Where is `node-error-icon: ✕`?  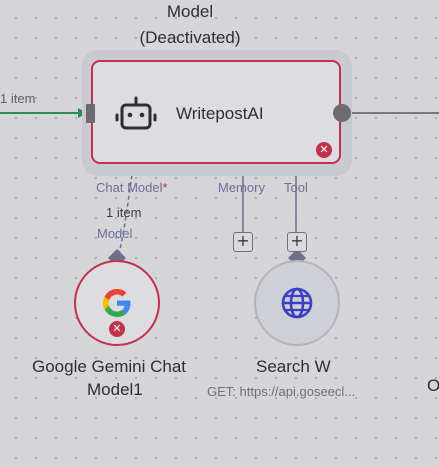
node-error-icon: ✕ is located at coordinates (324, 150).